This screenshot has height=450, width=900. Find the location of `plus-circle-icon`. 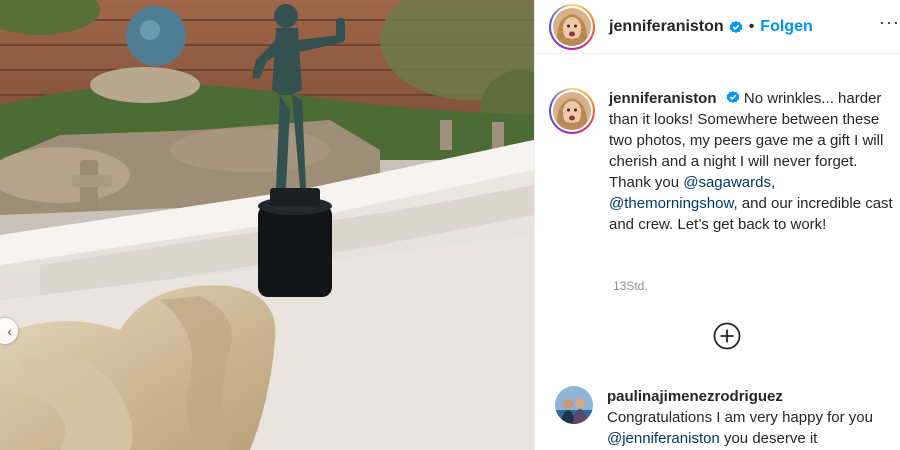

plus-circle-icon is located at coordinates (727, 336).